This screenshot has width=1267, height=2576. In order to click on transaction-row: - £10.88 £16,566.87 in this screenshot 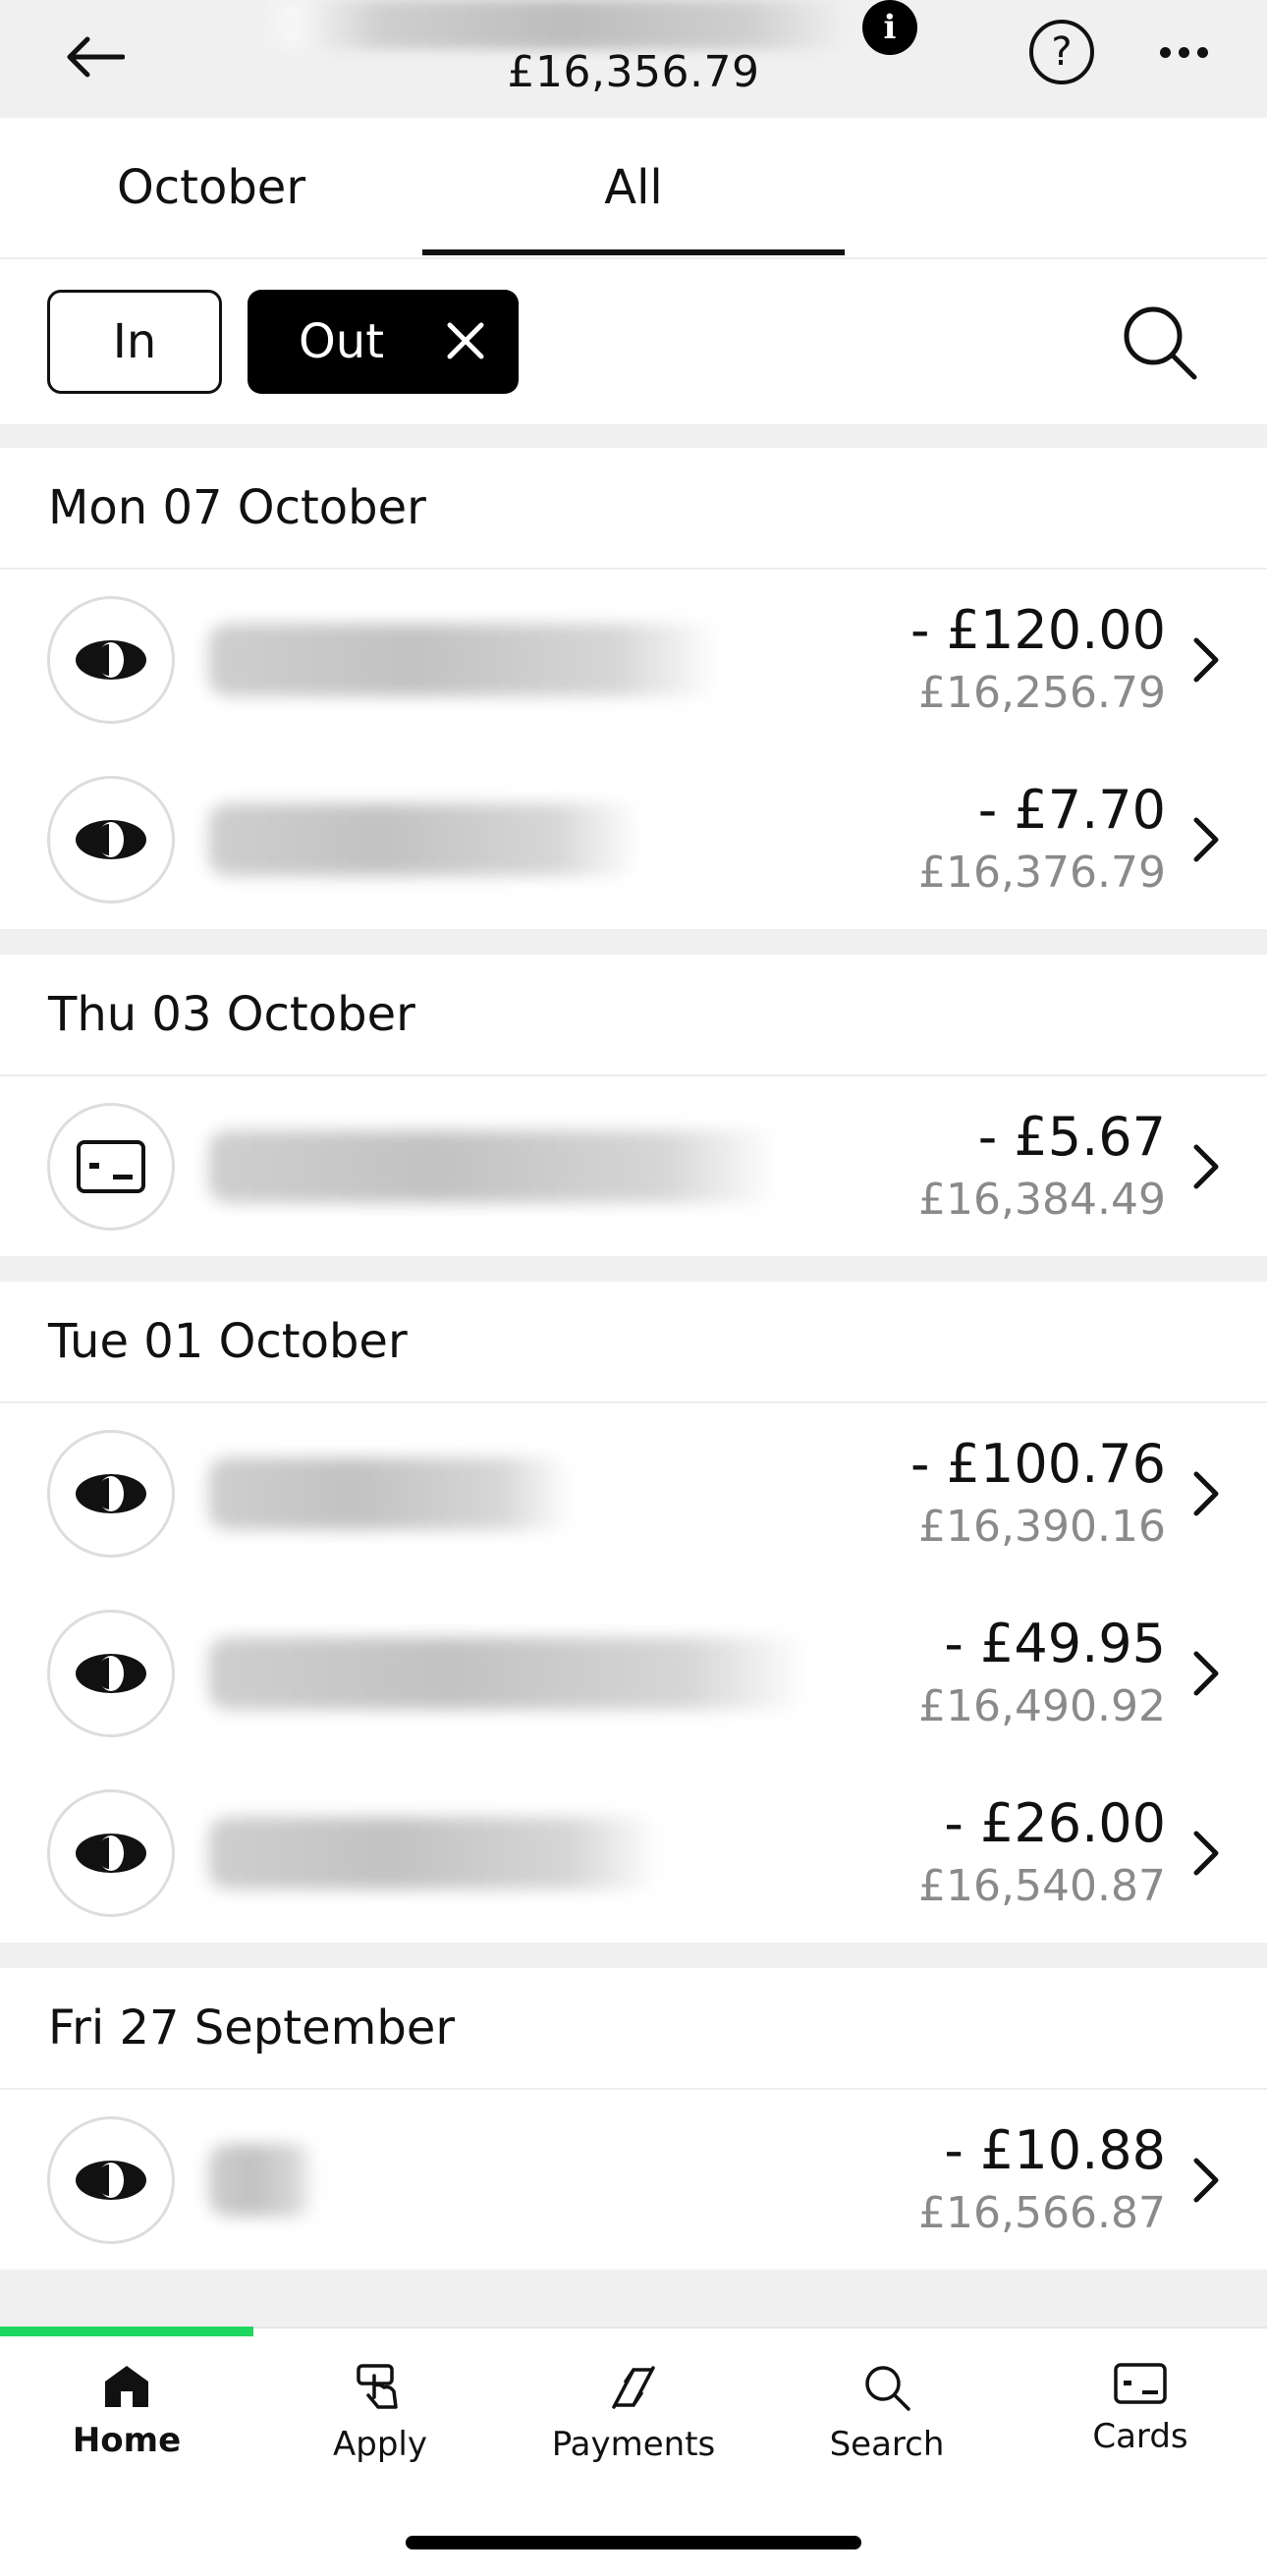, I will do `click(633, 2180)`.